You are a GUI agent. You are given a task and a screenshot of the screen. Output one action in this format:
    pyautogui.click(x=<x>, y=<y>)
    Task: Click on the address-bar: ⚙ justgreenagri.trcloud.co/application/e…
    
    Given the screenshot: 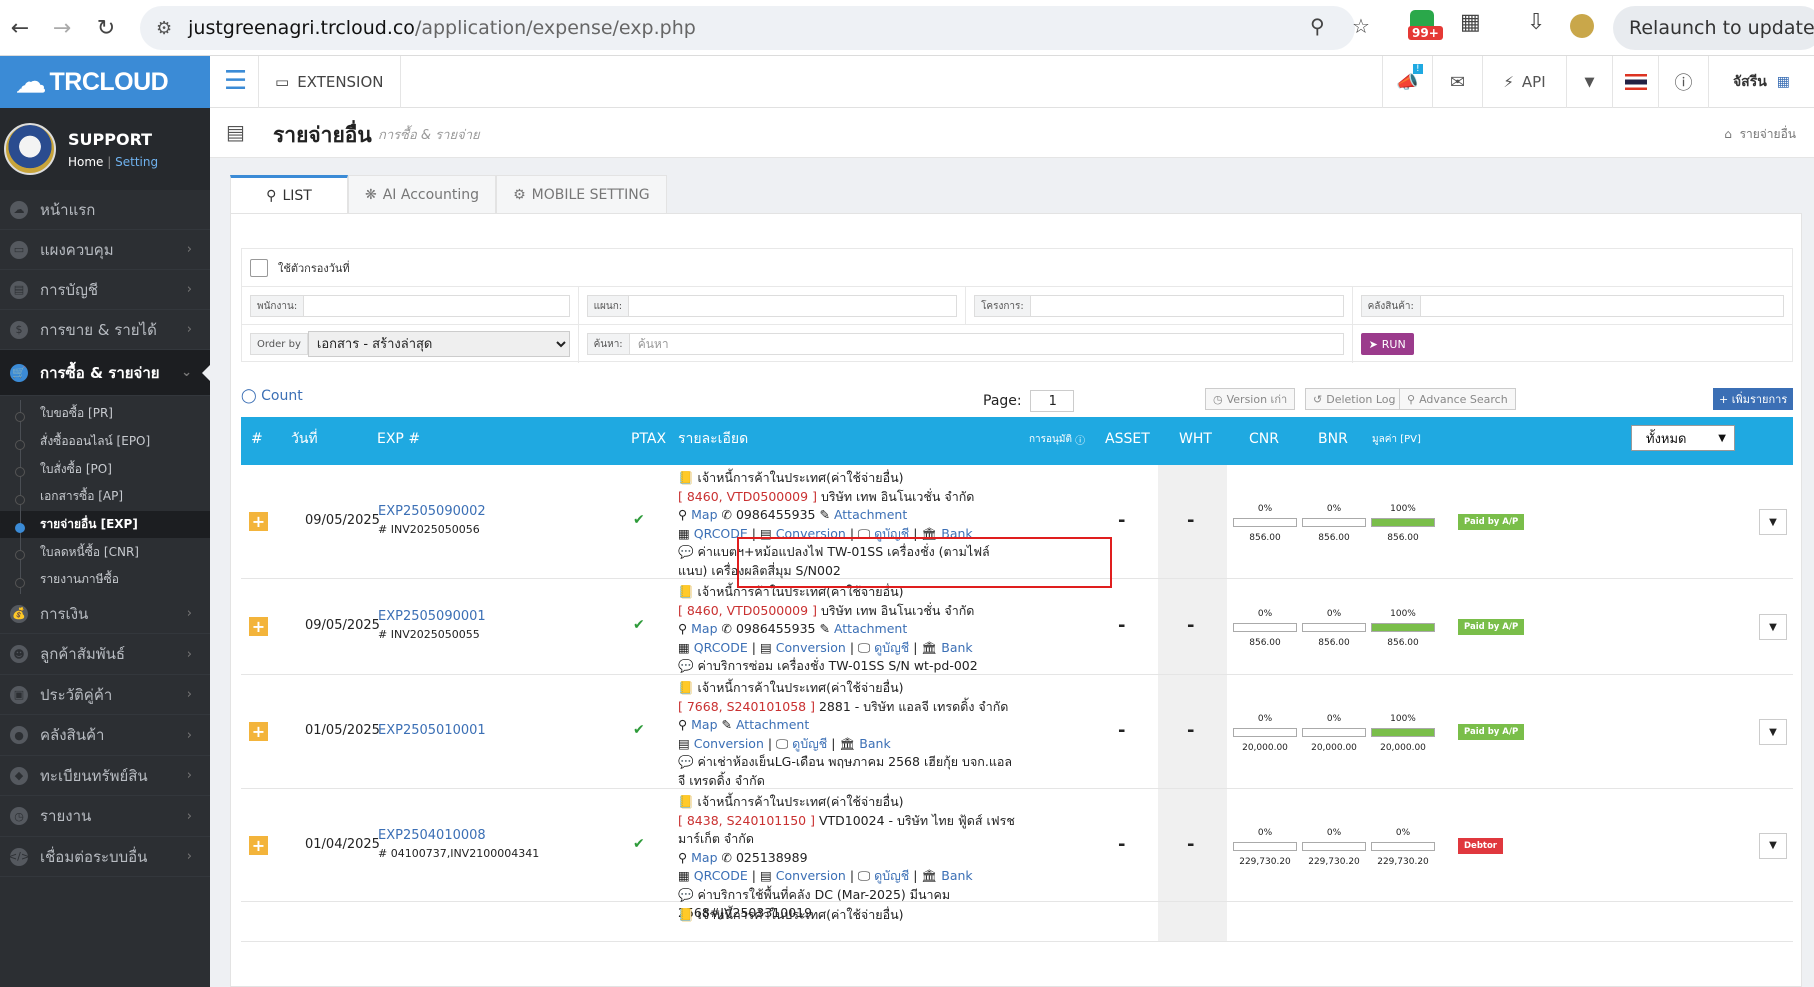 What is the action you would take?
    pyautogui.click(x=755, y=28)
    